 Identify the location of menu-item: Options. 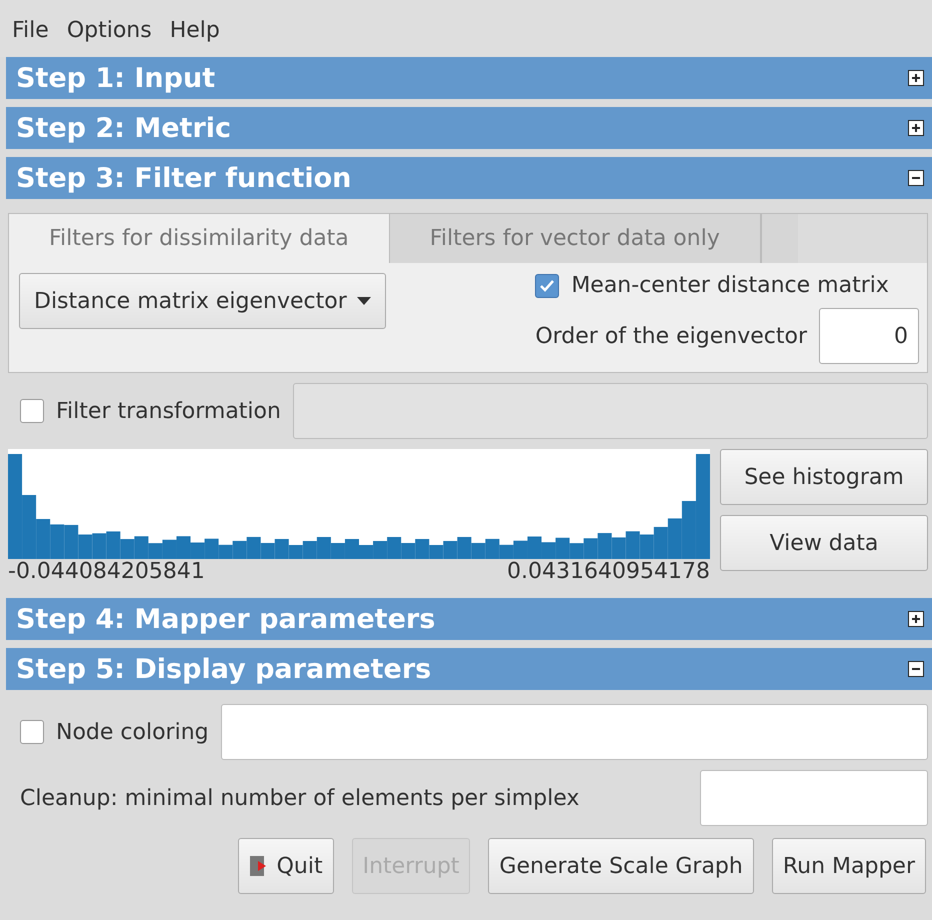
(109, 30).